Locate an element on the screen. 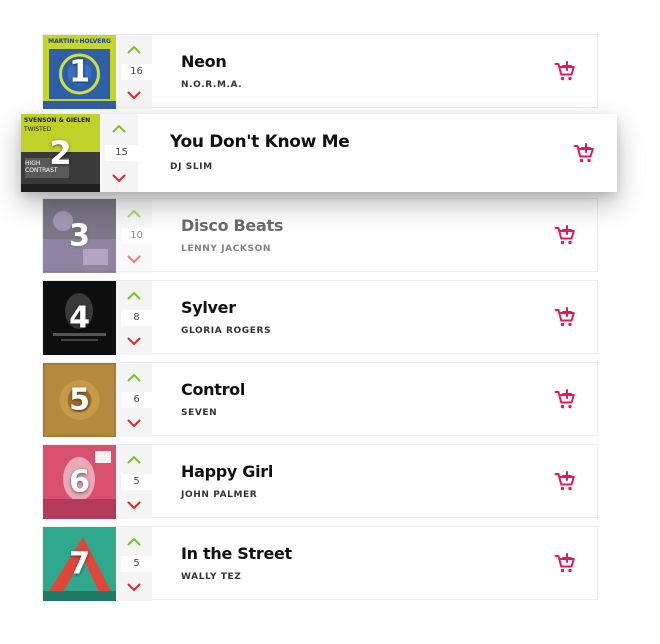 This screenshot has height=644, width=660. vote-controls: 10 is located at coordinates (134, 236).